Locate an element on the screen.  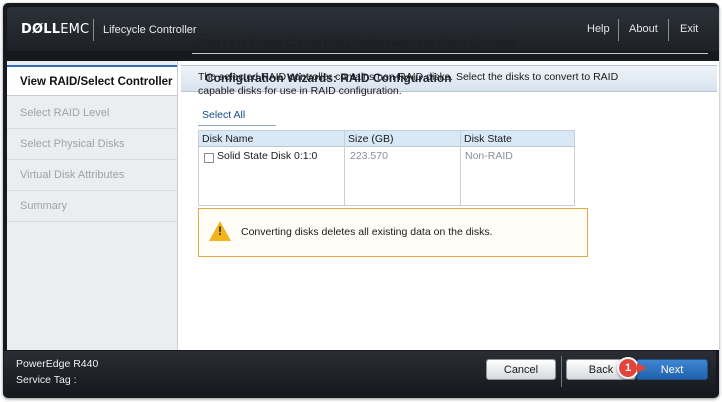
callout-arrow-icon is located at coordinates (642, 368).